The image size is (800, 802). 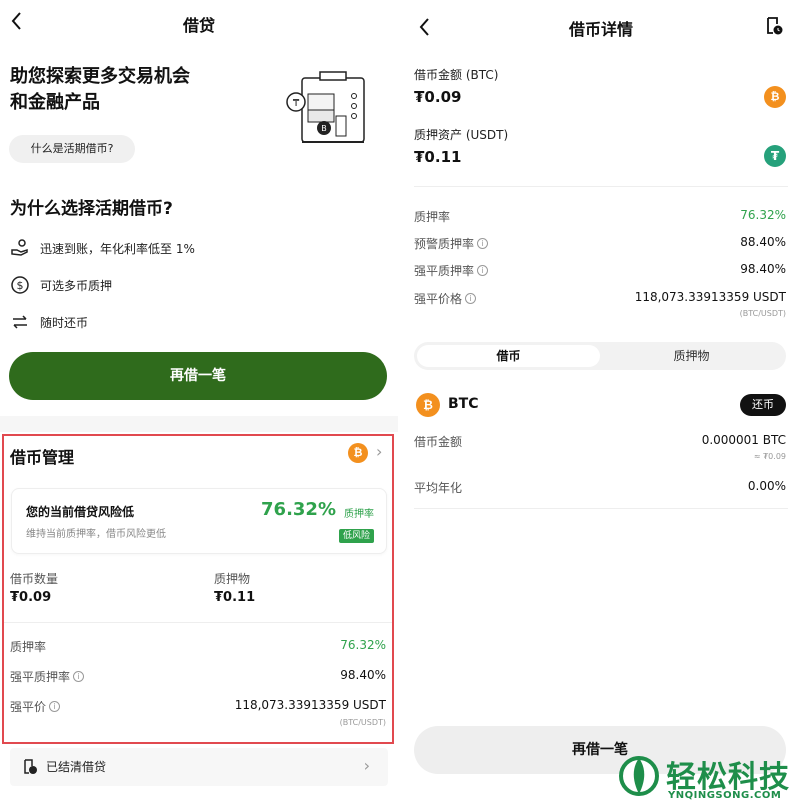 I want to click on watermark-subtext: YNQINGSONG.COM, so click(x=725, y=795).